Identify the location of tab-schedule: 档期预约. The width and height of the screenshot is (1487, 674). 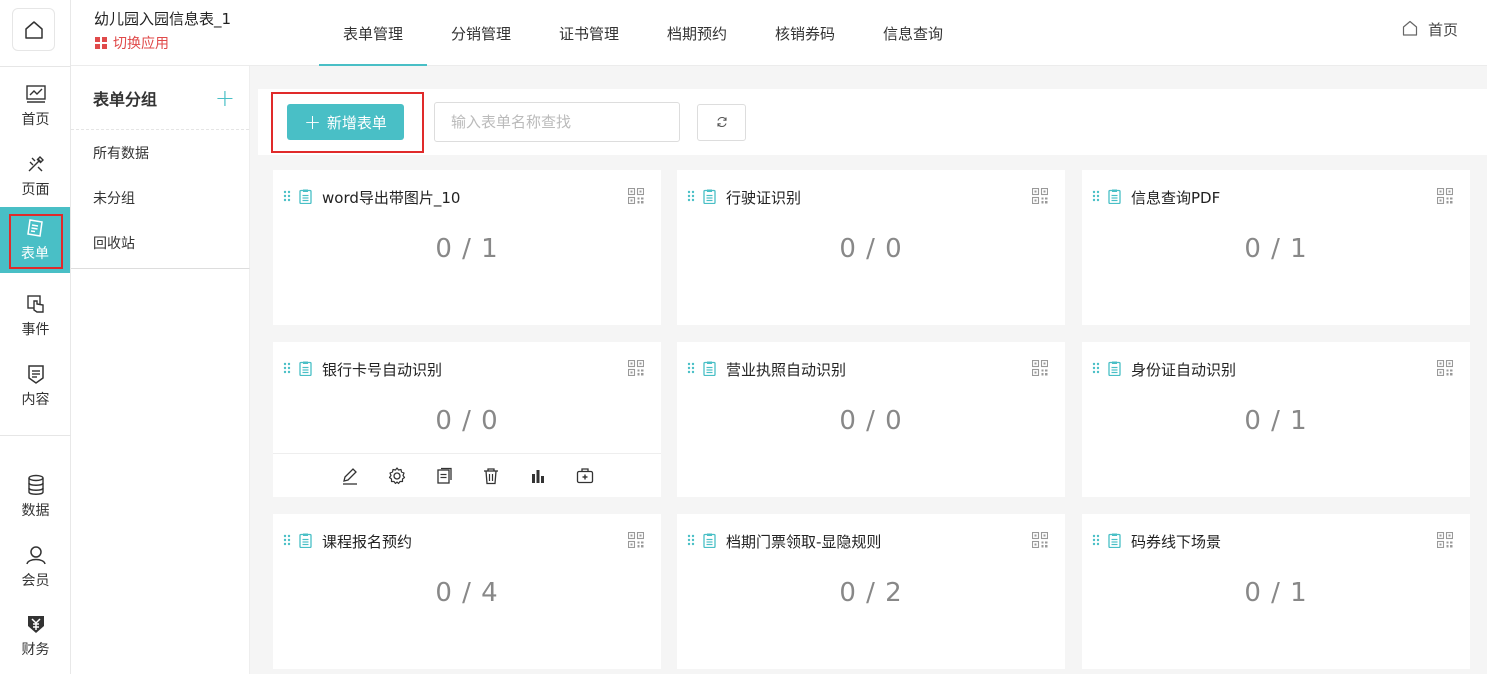
(697, 33).